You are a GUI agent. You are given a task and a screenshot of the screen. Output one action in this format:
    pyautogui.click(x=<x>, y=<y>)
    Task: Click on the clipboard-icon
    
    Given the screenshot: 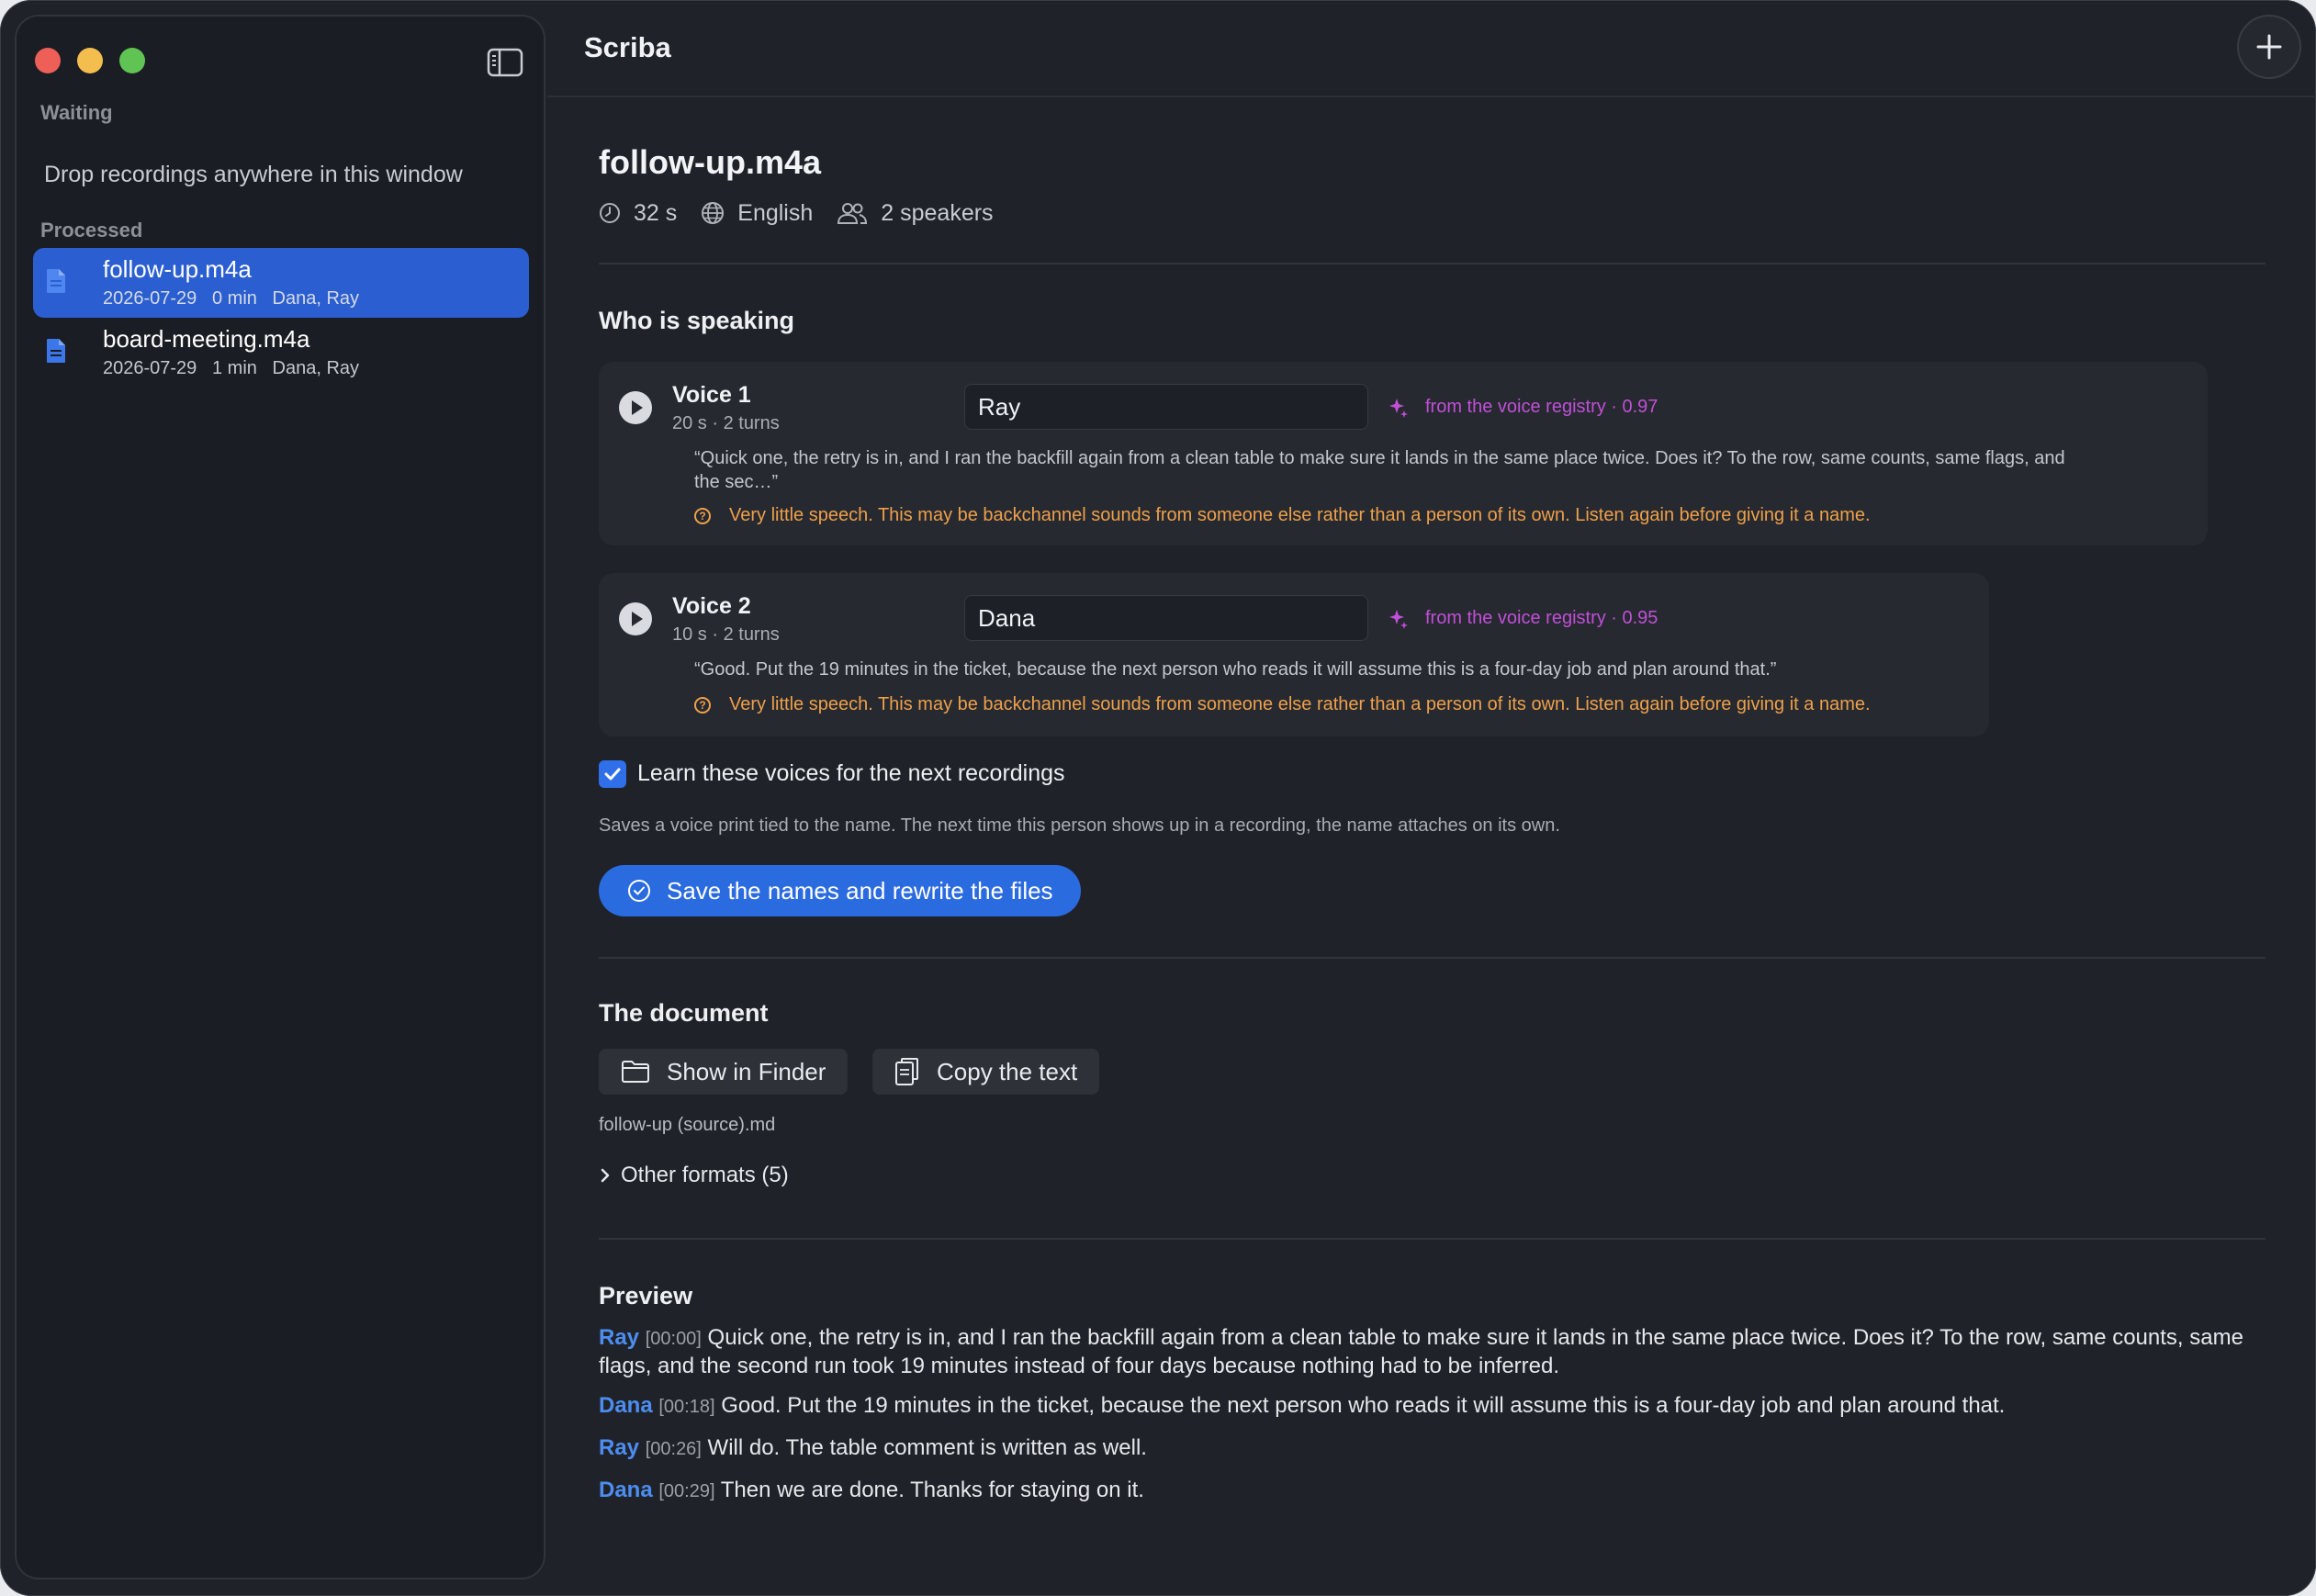 What is the action you would take?
    pyautogui.click(x=906, y=1071)
    